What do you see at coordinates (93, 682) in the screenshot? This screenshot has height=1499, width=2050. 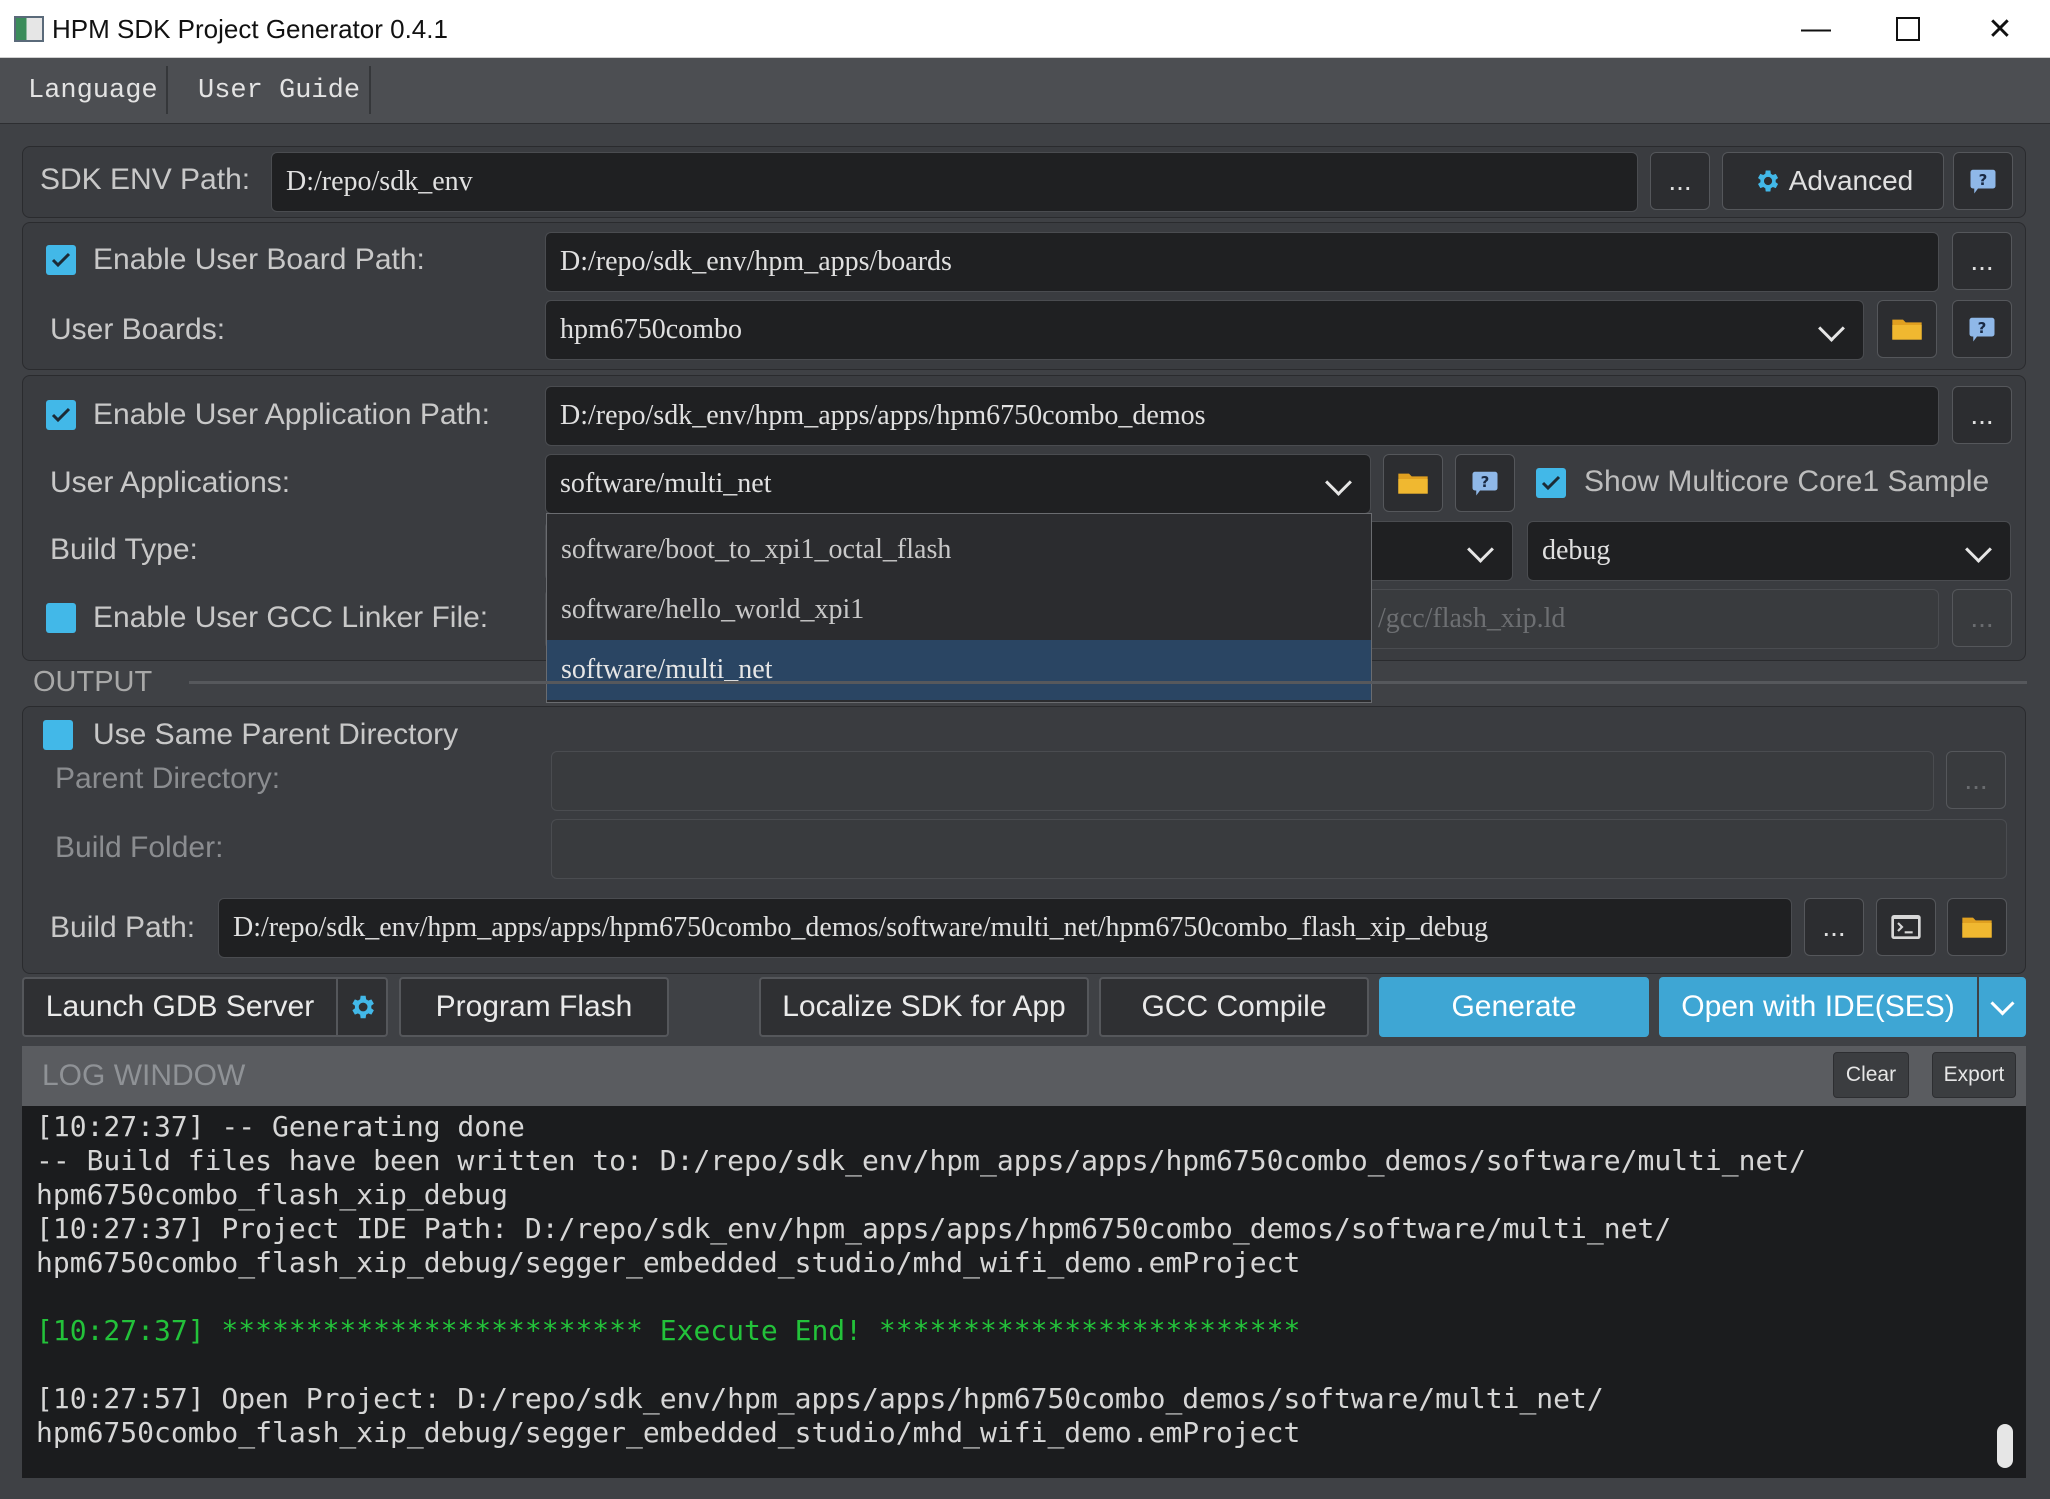 I see `output-section-title: OUTPUT` at bounding box center [93, 682].